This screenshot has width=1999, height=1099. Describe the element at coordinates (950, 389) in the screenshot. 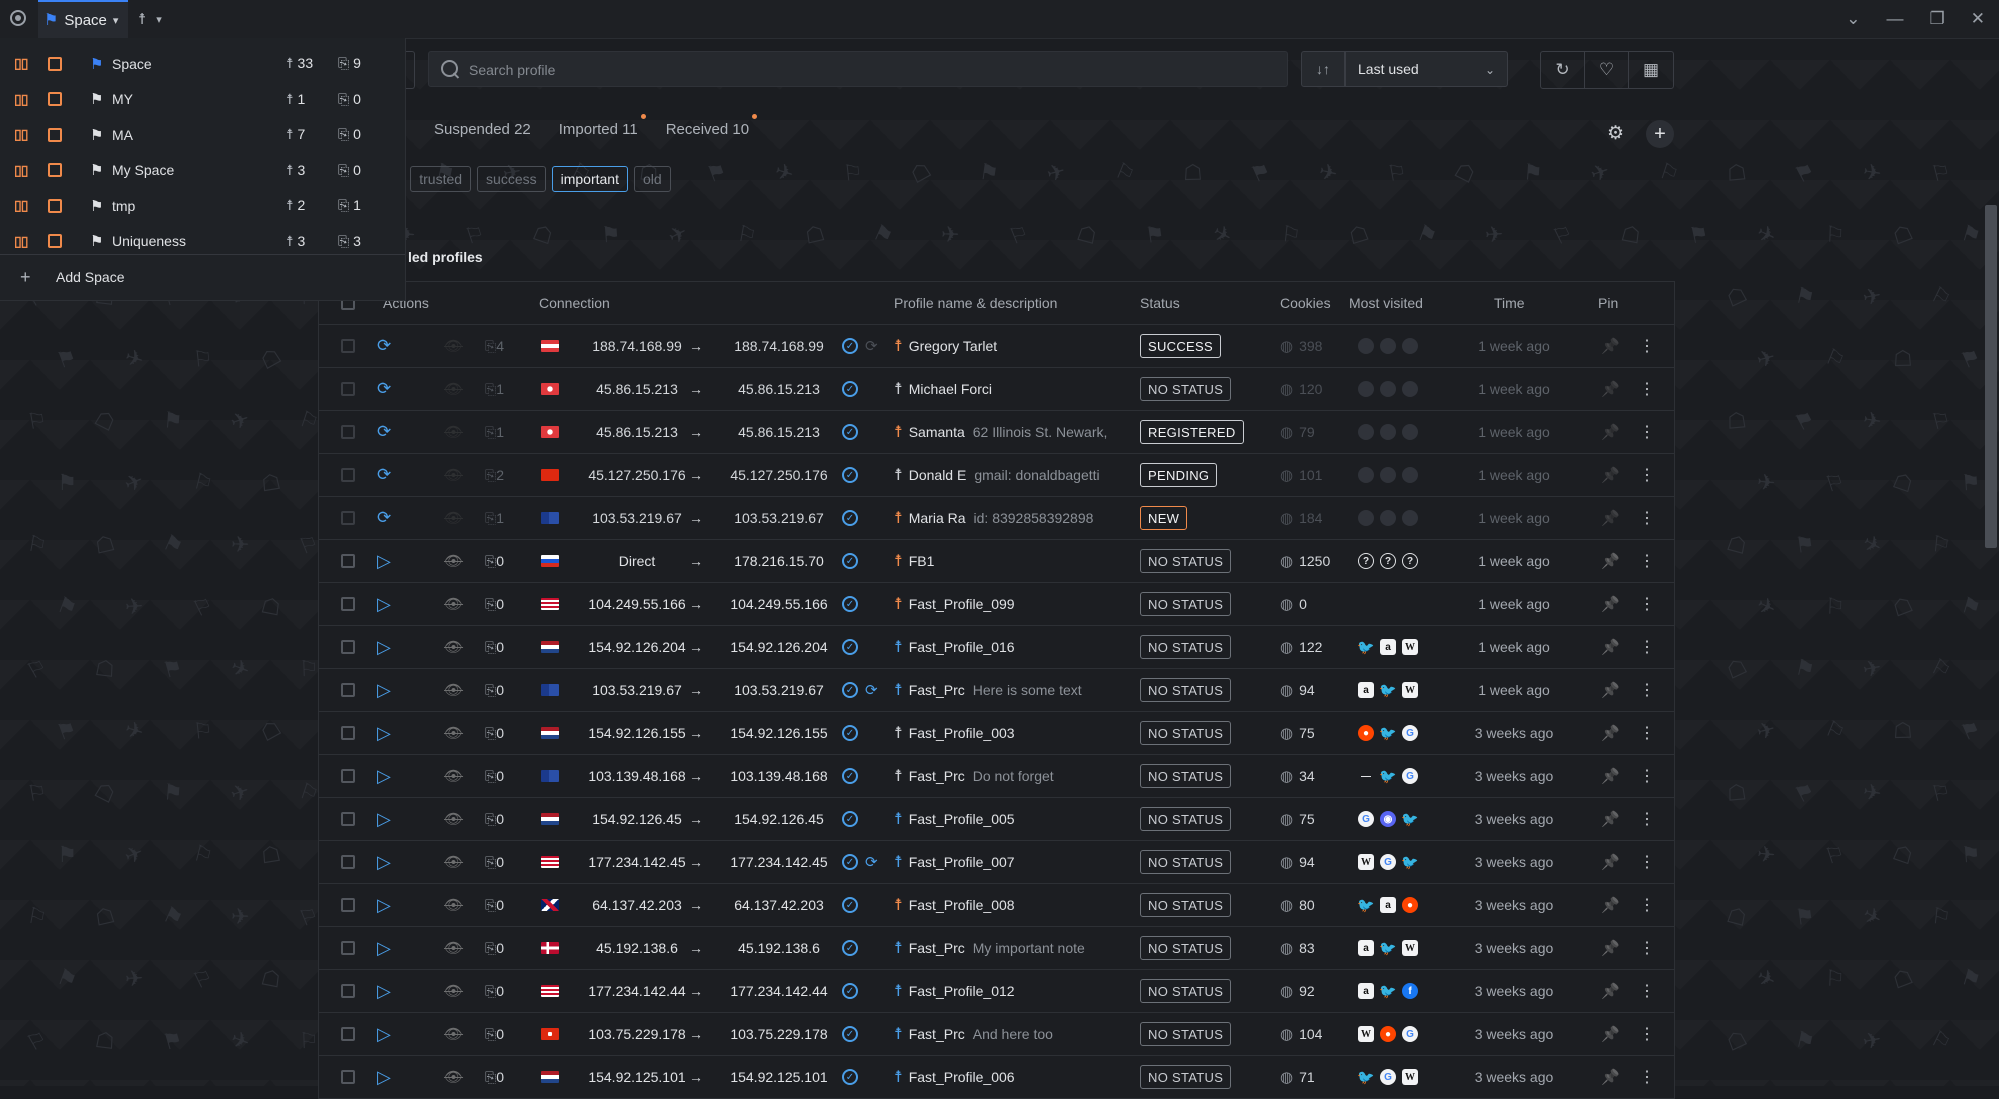

I see `profile-name: Michael Forci` at that location.